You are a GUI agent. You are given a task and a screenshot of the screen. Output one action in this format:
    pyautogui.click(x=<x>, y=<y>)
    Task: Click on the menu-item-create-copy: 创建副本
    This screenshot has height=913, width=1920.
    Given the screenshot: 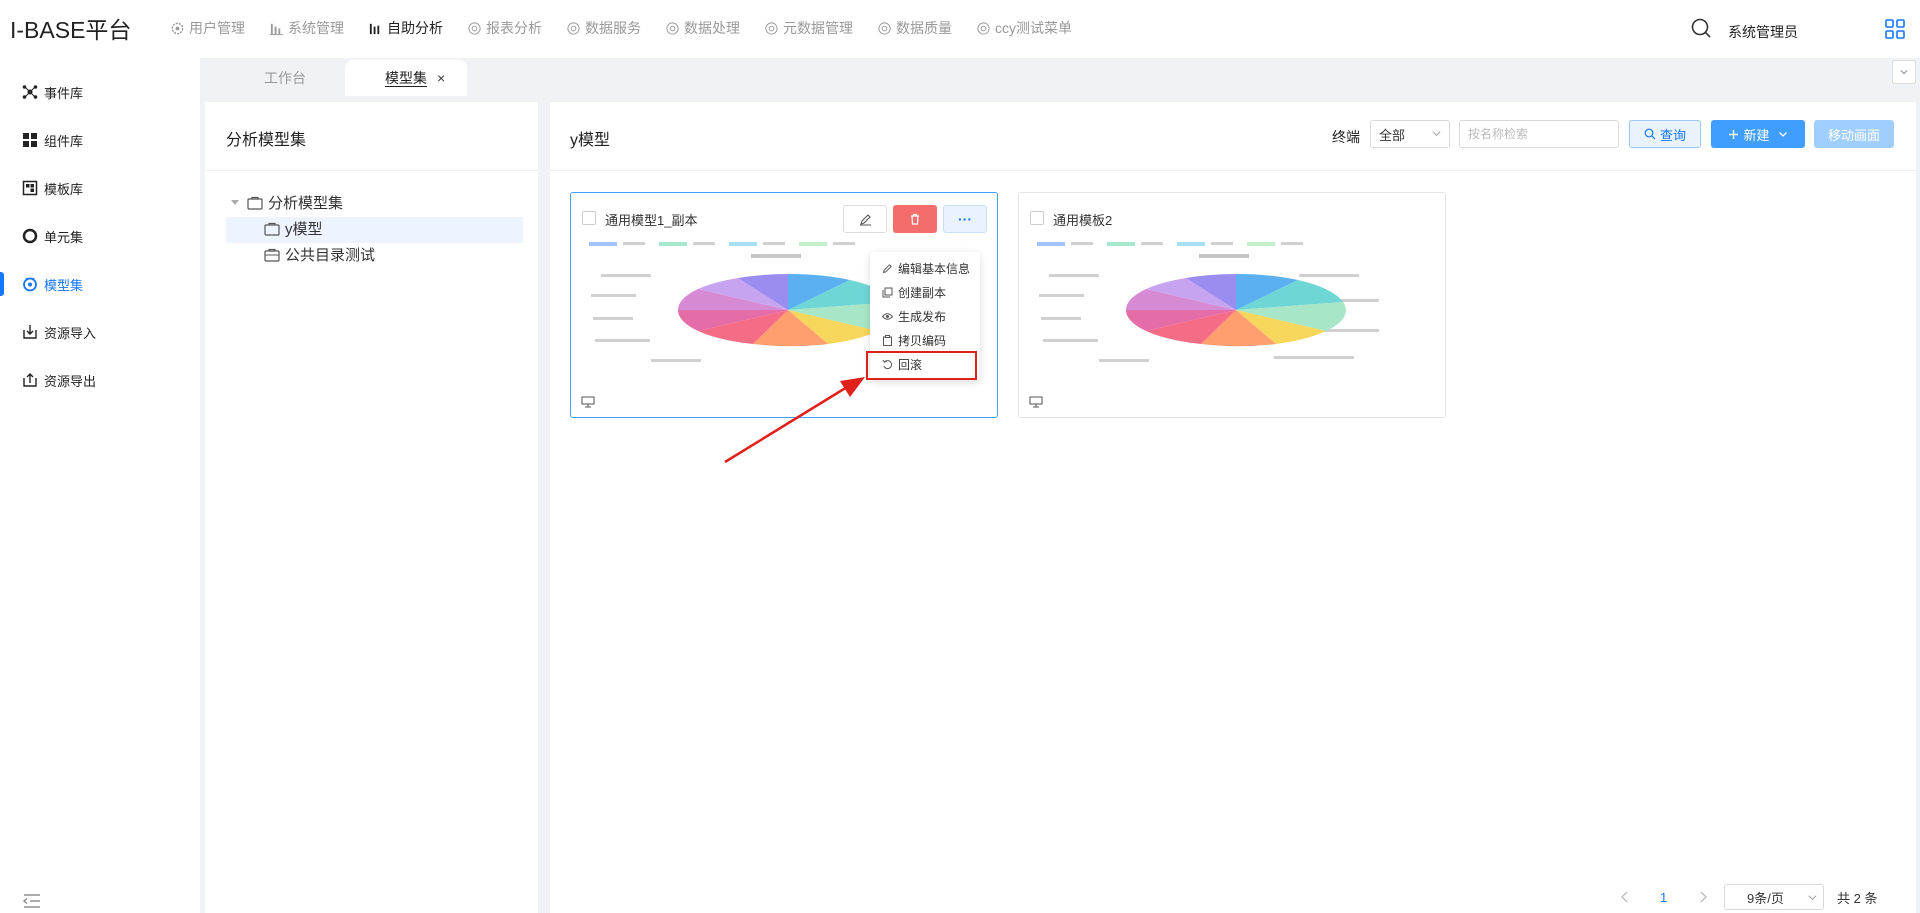 What is the action you would take?
    pyautogui.click(x=925, y=292)
    